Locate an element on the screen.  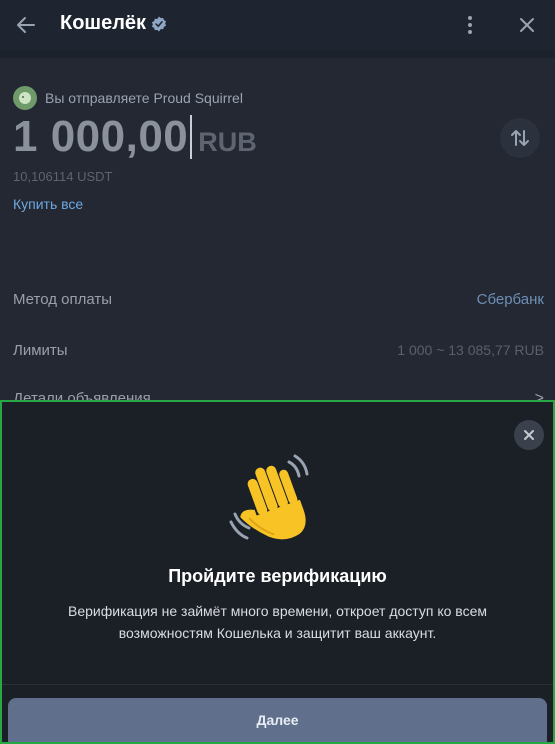
payment-method-value: Сбербанк is located at coordinates (510, 299).